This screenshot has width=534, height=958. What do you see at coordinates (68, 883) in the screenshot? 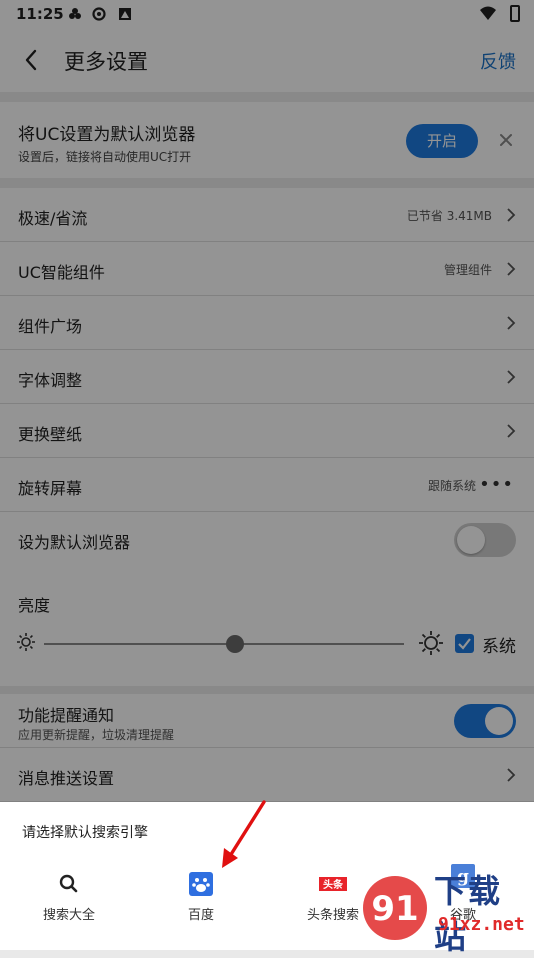
I see `search-icon` at bounding box center [68, 883].